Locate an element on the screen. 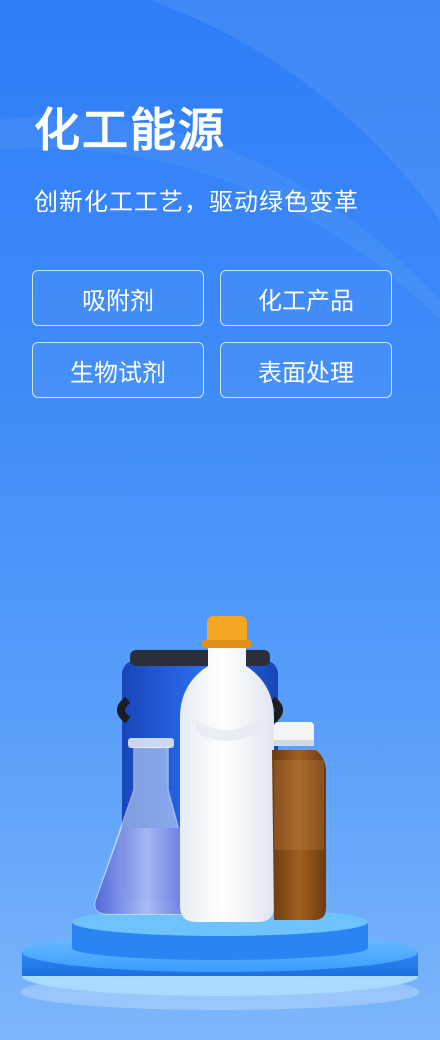 This screenshot has height=1040, width=440. amber-bottle-icon is located at coordinates (299, 821).